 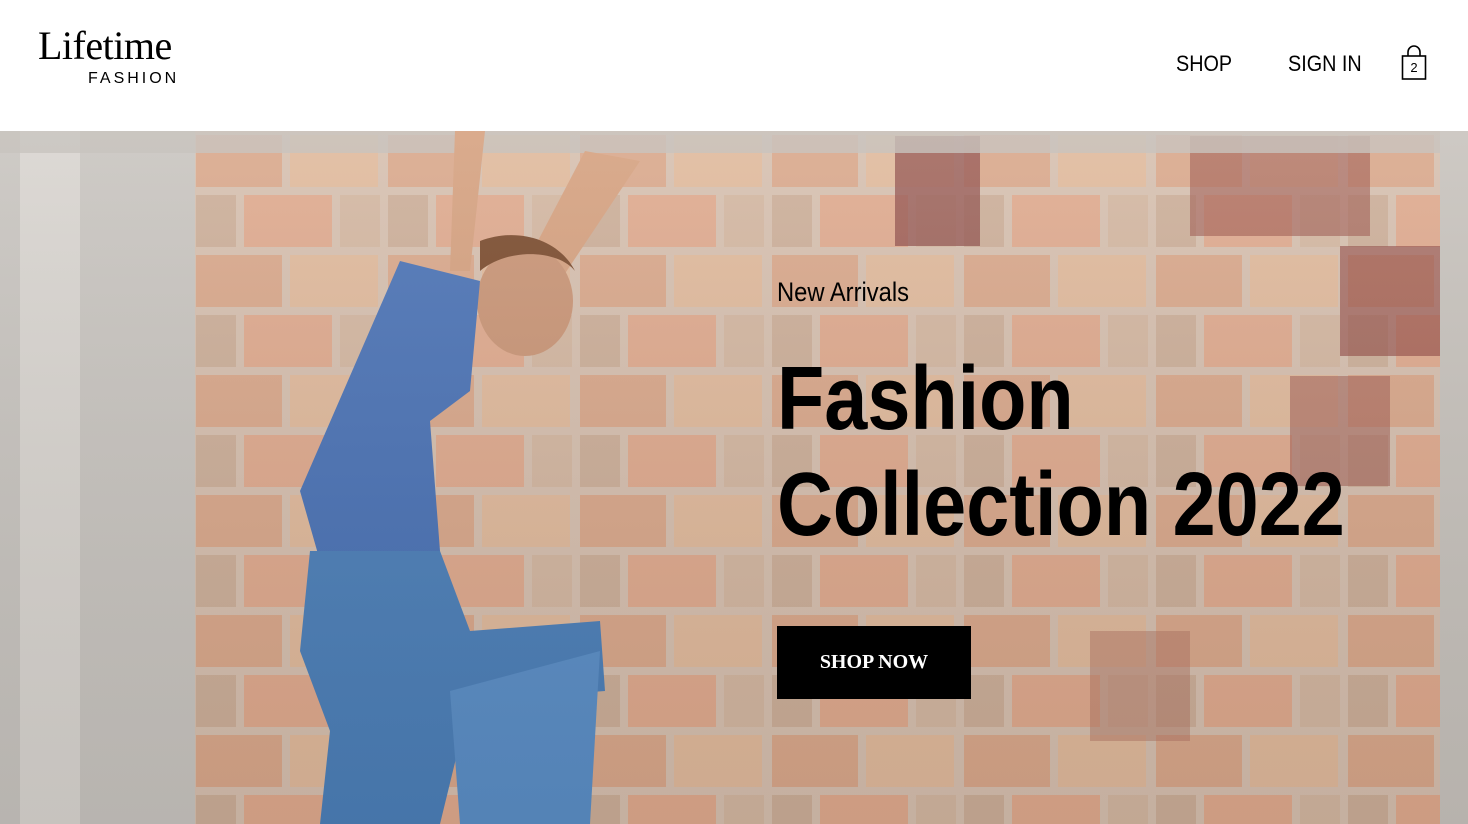 What do you see at coordinates (1204, 64) in the screenshot?
I see `nav-shop-link: SHOP` at bounding box center [1204, 64].